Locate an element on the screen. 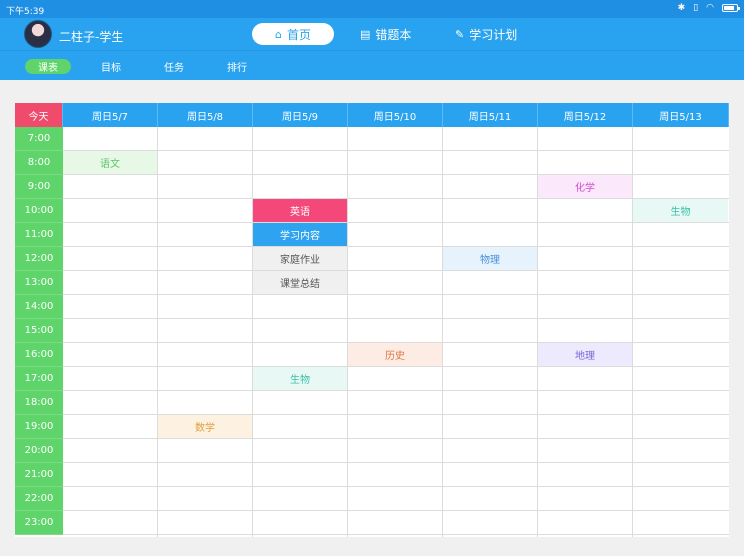 Image resolution: width=744 pixels, height=556 pixels. time-label: 10:00 is located at coordinates (39, 211).